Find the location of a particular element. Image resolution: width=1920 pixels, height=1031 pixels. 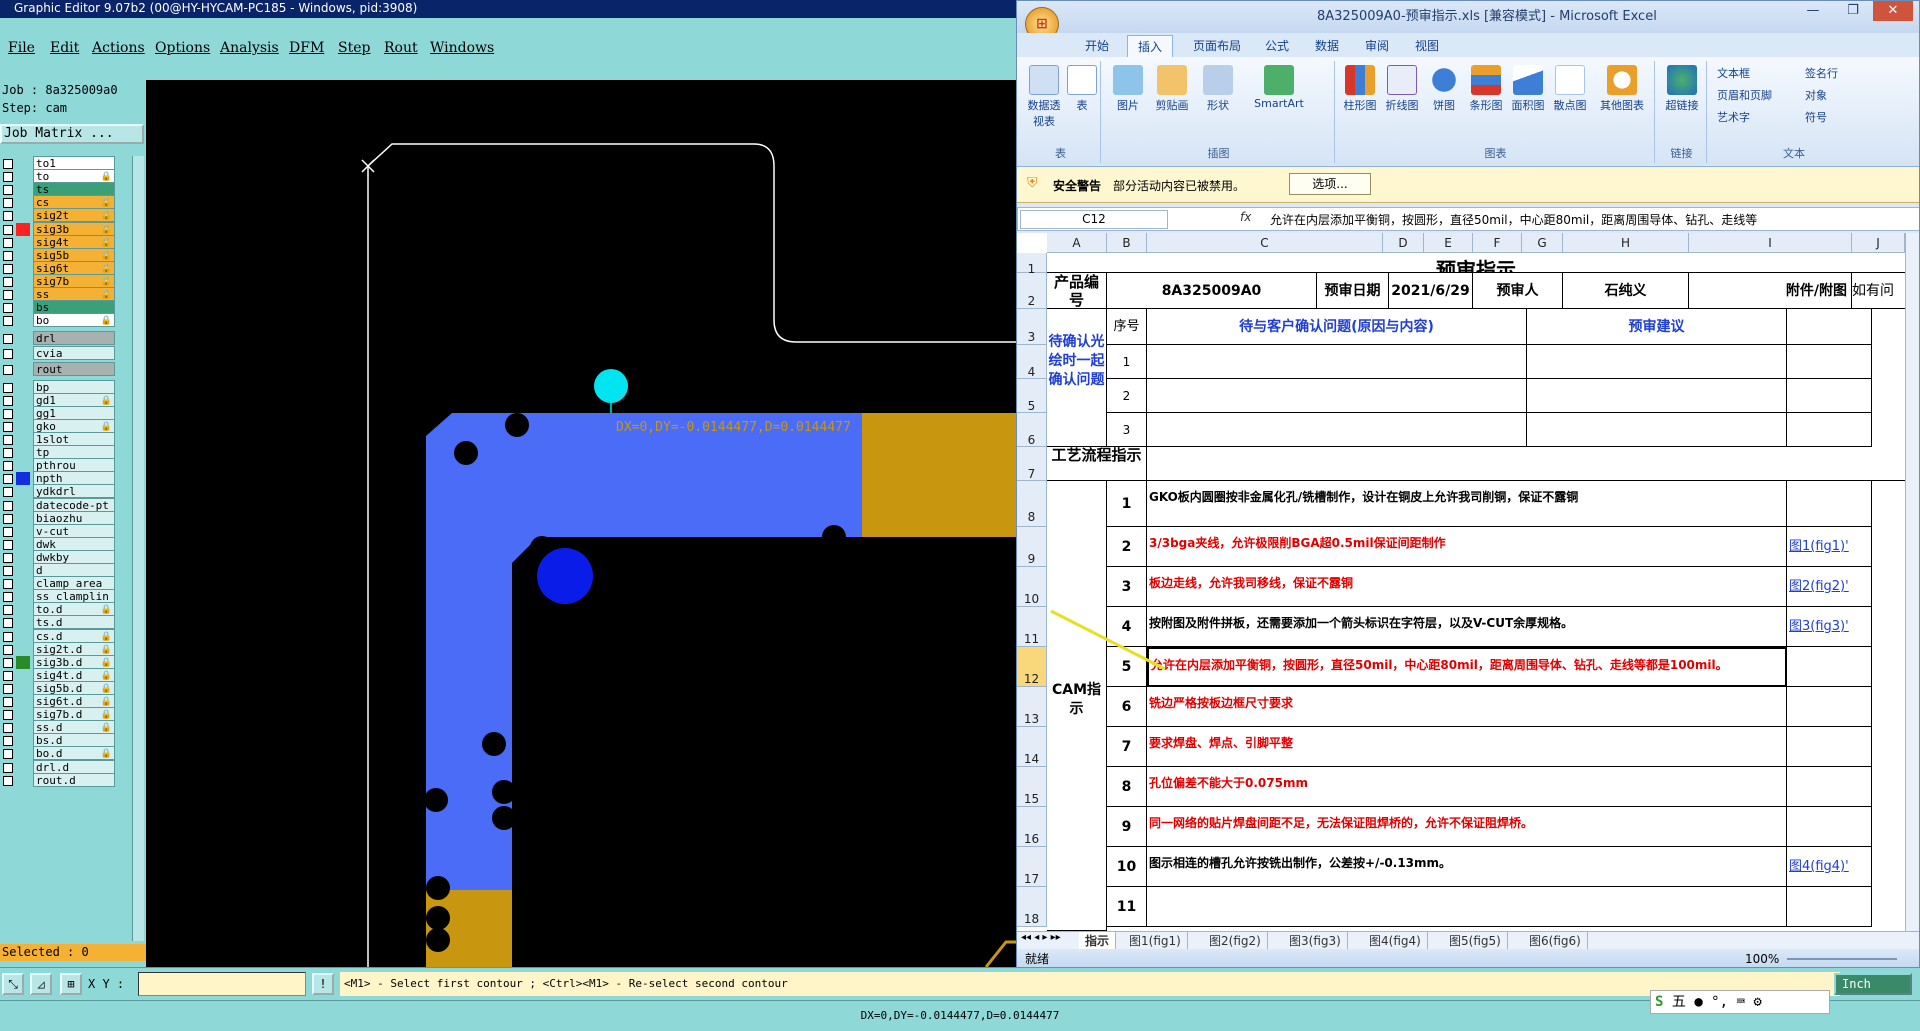

pending-header: 待与客户确认问题(原因与内容) is located at coordinates (1337, 327).